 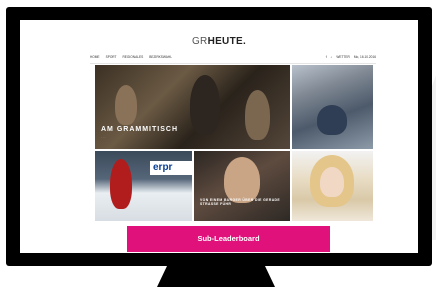 I want to click on sub-leaderboard-ad: Sub-Leaderboard, so click(x=228, y=239).